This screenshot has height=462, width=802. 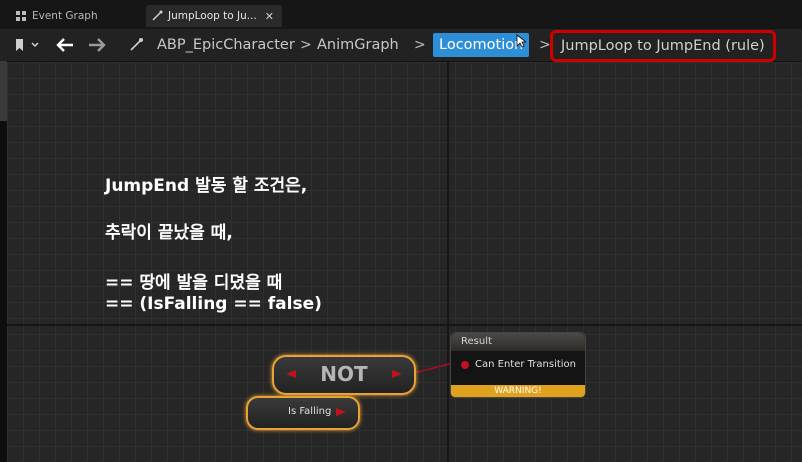 What do you see at coordinates (521, 41) in the screenshot?
I see `mouse-cursor-icon` at bounding box center [521, 41].